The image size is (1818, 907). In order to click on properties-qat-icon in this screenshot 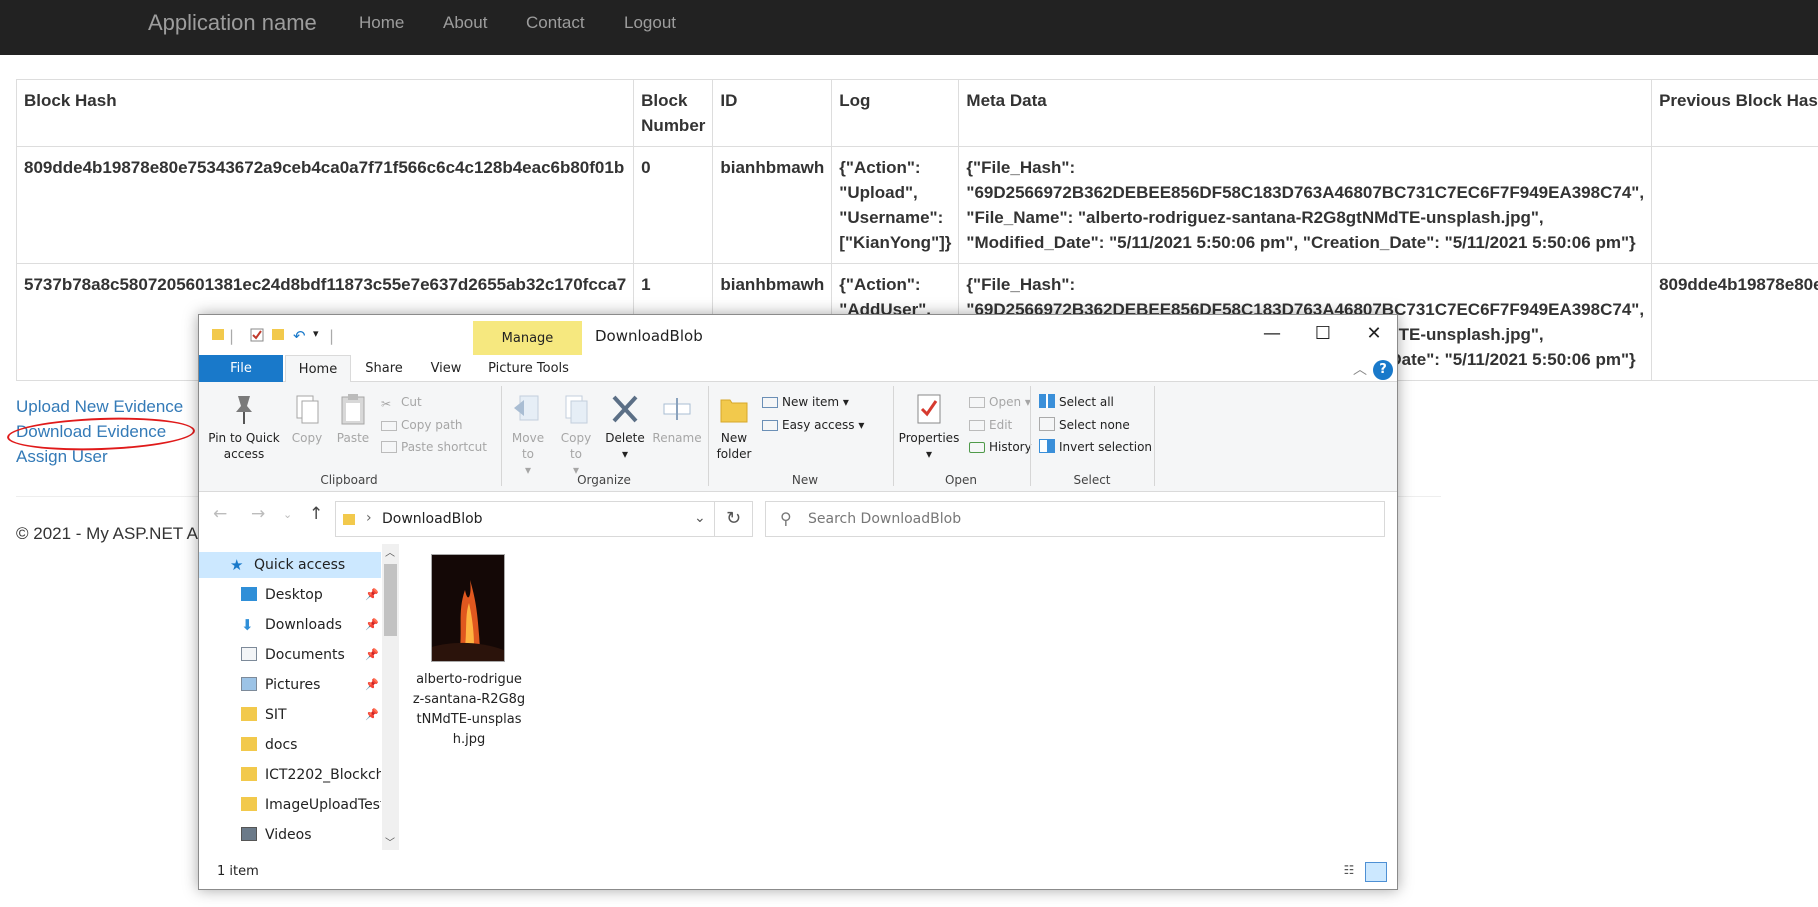, I will do `click(257, 337)`.